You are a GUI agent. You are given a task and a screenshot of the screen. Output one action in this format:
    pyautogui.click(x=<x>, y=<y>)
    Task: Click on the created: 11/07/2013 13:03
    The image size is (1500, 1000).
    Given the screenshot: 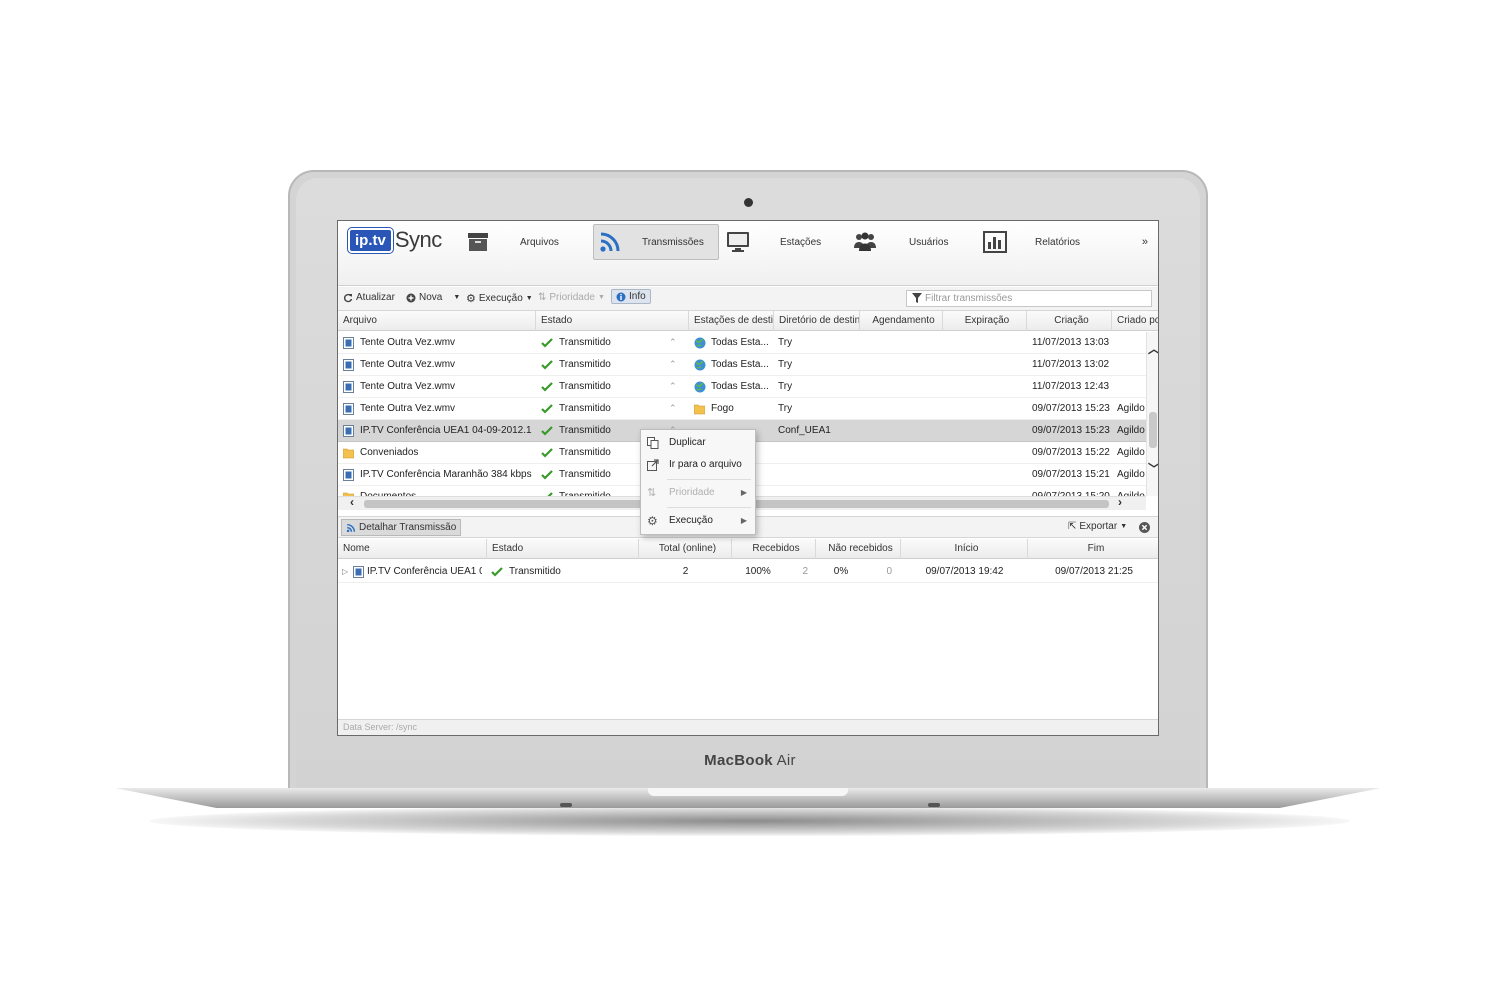 What is the action you would take?
    pyautogui.click(x=1071, y=342)
    